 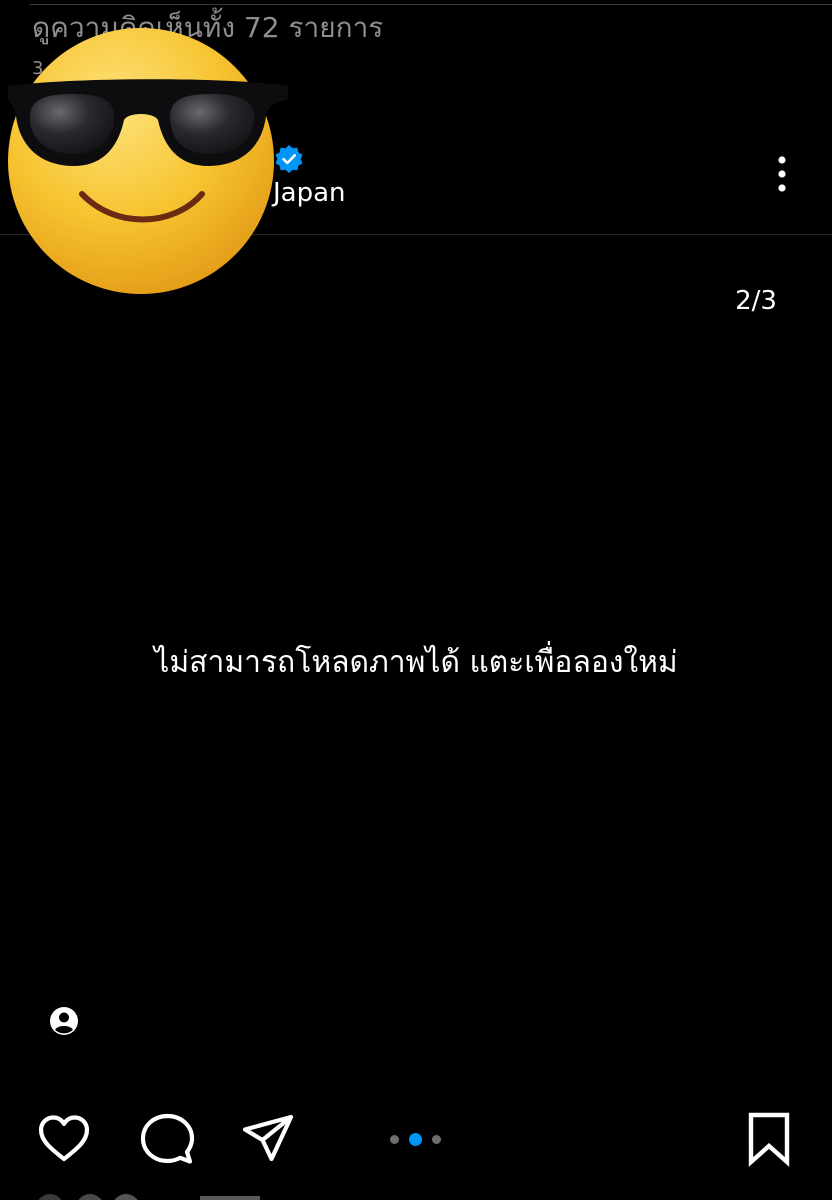 I want to click on top-divider, so click(x=431, y=4).